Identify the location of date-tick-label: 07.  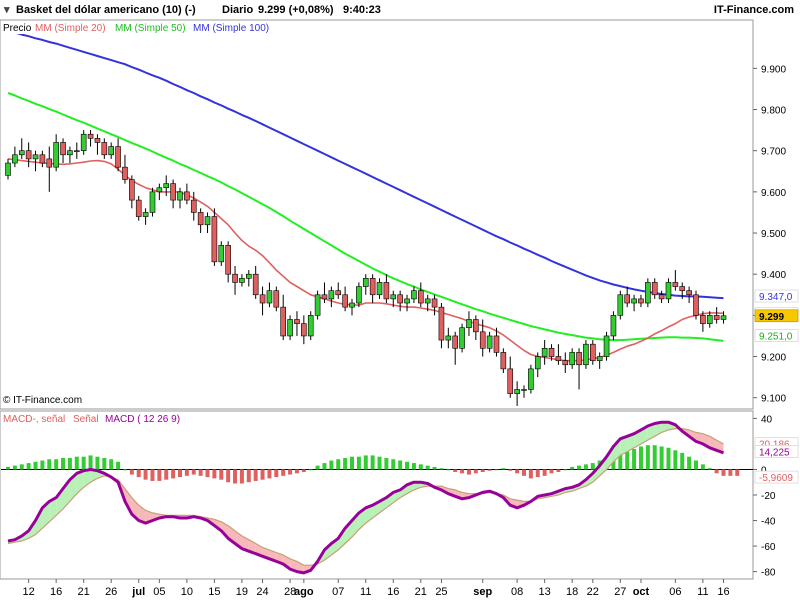
(338, 592).